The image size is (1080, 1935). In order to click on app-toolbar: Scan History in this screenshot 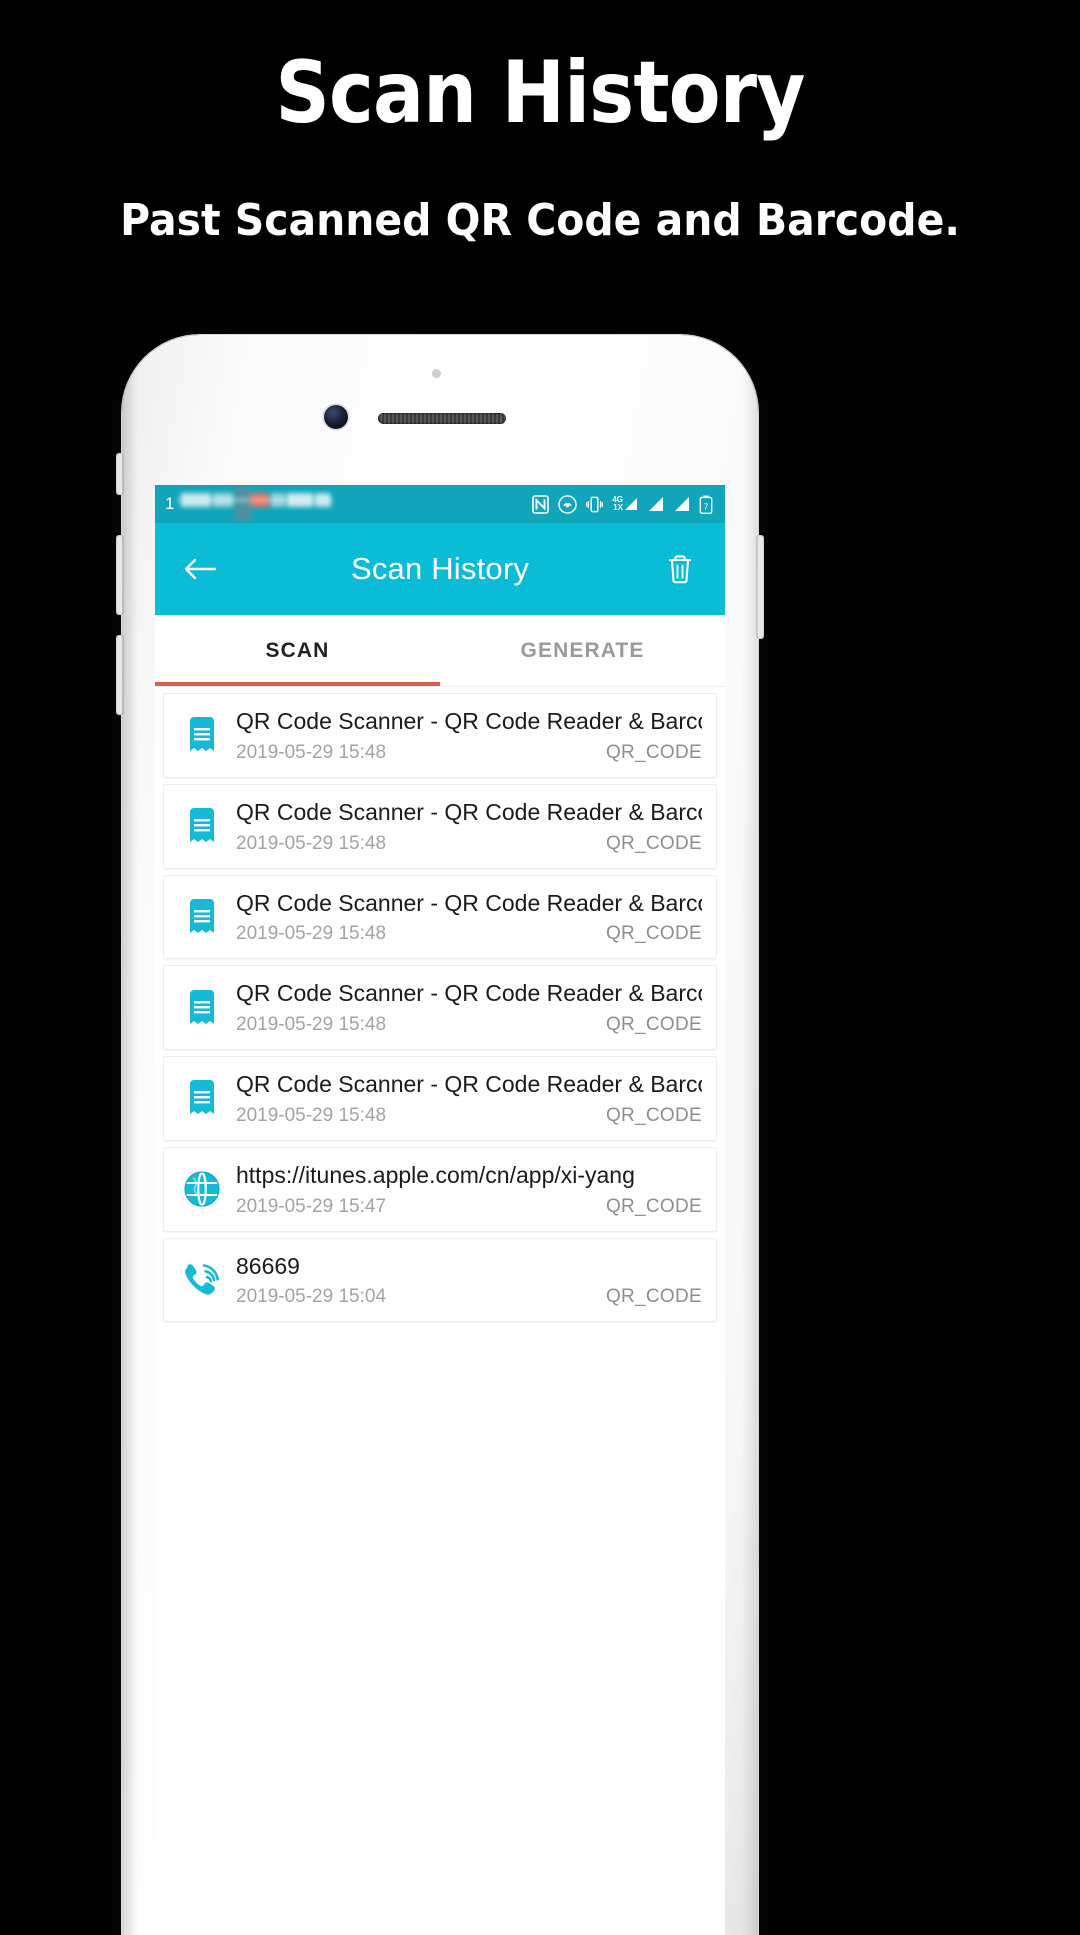, I will do `click(440, 569)`.